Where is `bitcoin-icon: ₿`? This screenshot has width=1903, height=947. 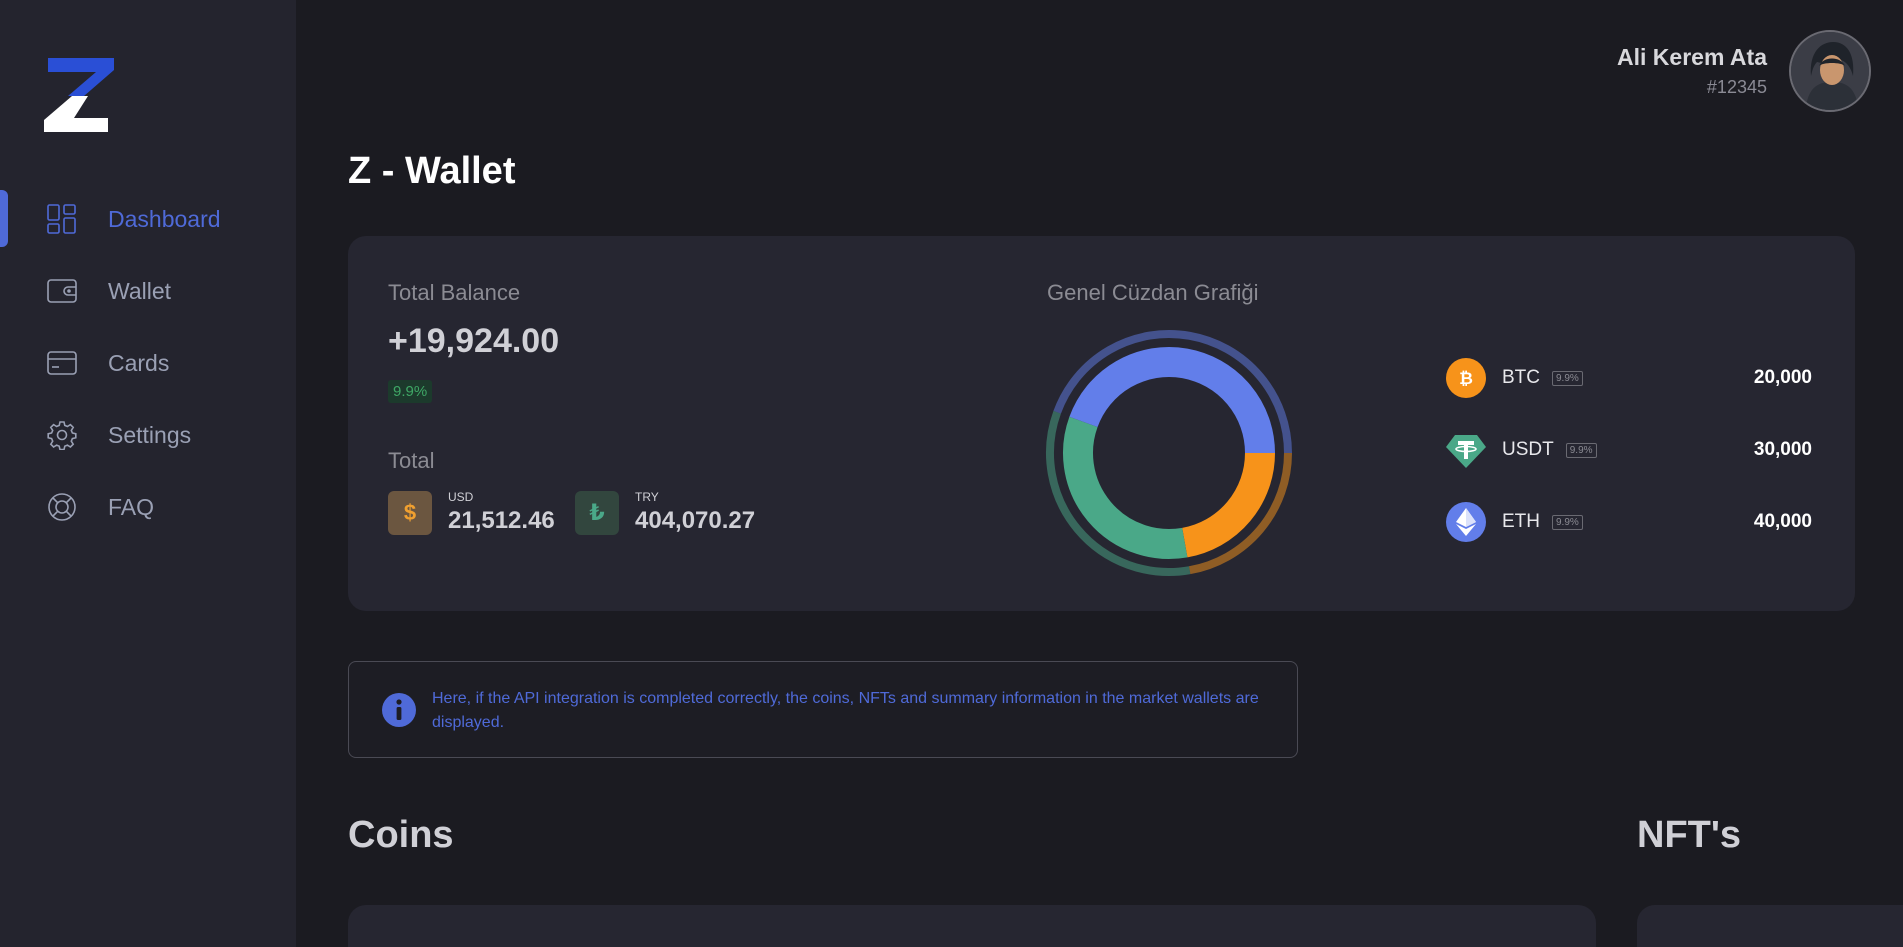 bitcoin-icon: ₿ is located at coordinates (1466, 378).